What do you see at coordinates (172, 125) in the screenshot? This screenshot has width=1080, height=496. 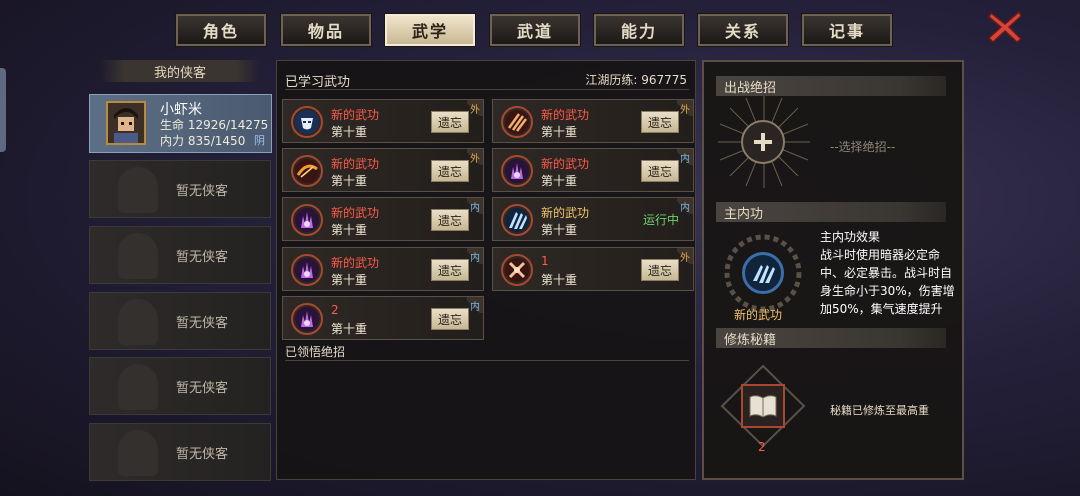 I see `hp-label: 生命` at bounding box center [172, 125].